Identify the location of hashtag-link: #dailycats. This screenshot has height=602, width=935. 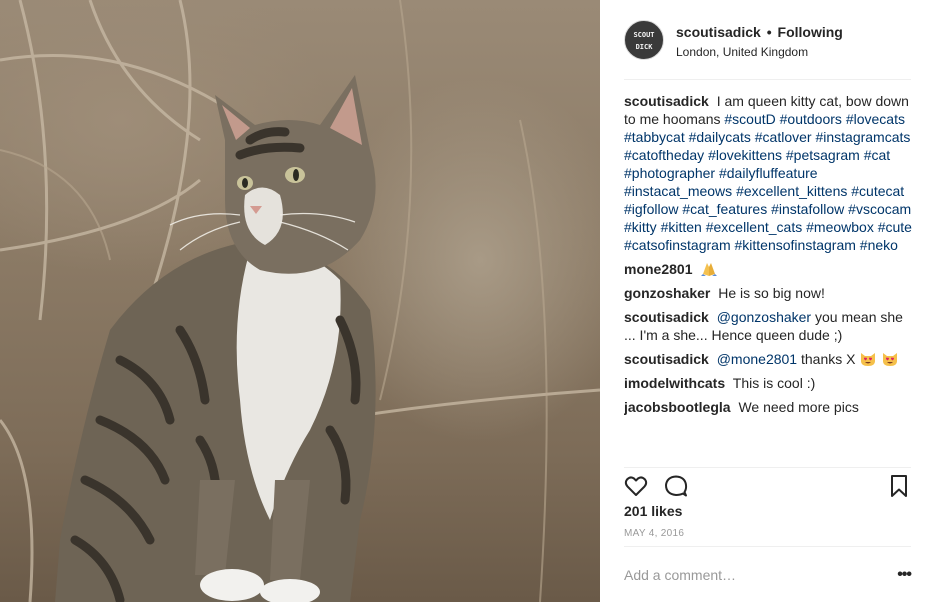
(720, 137).